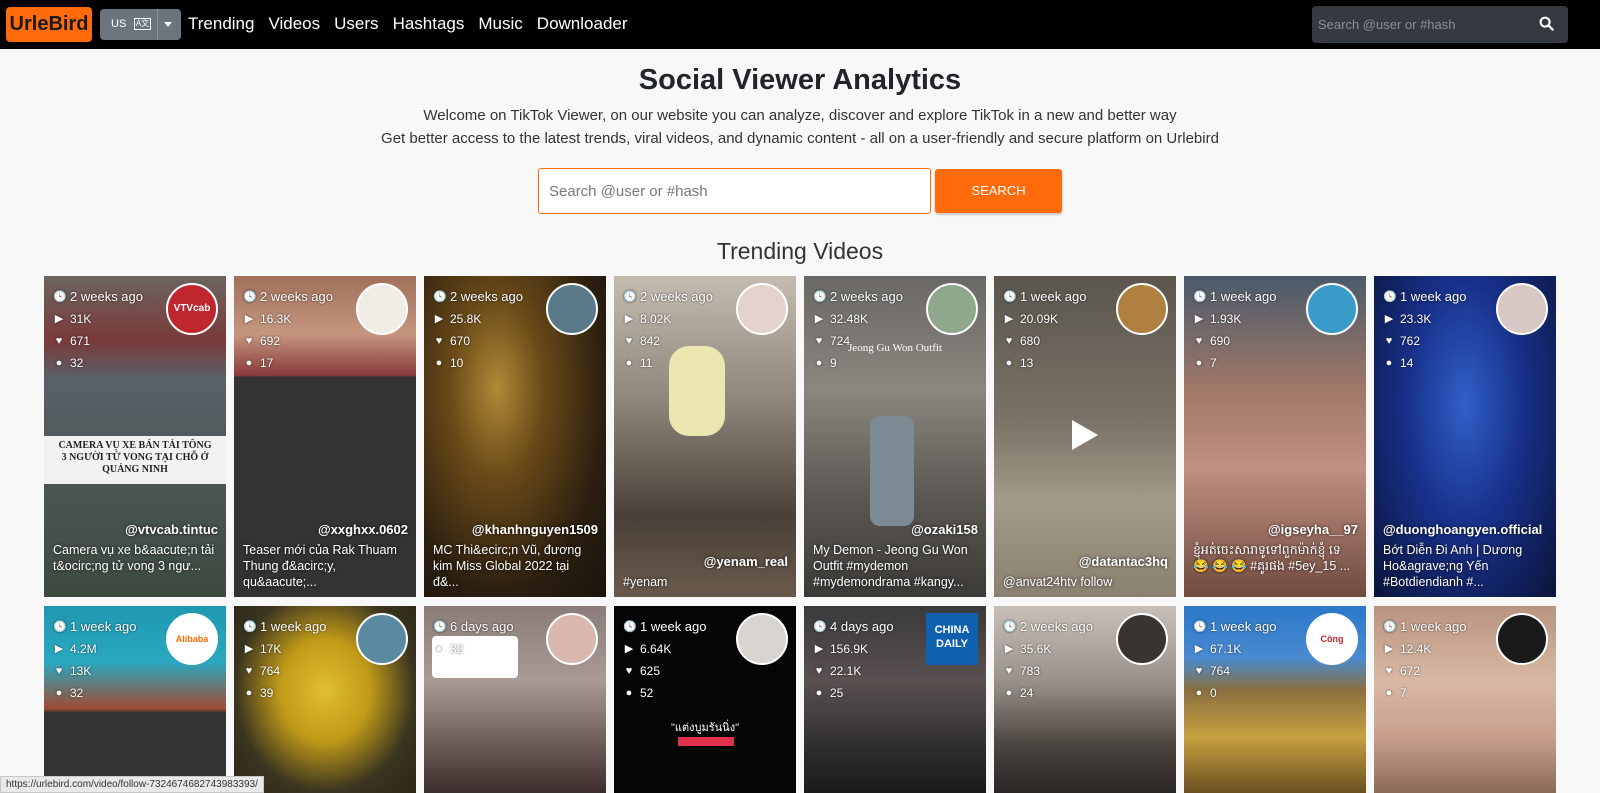 The image size is (1600, 793). I want to click on video-time: 1 week ago, so click(673, 626).